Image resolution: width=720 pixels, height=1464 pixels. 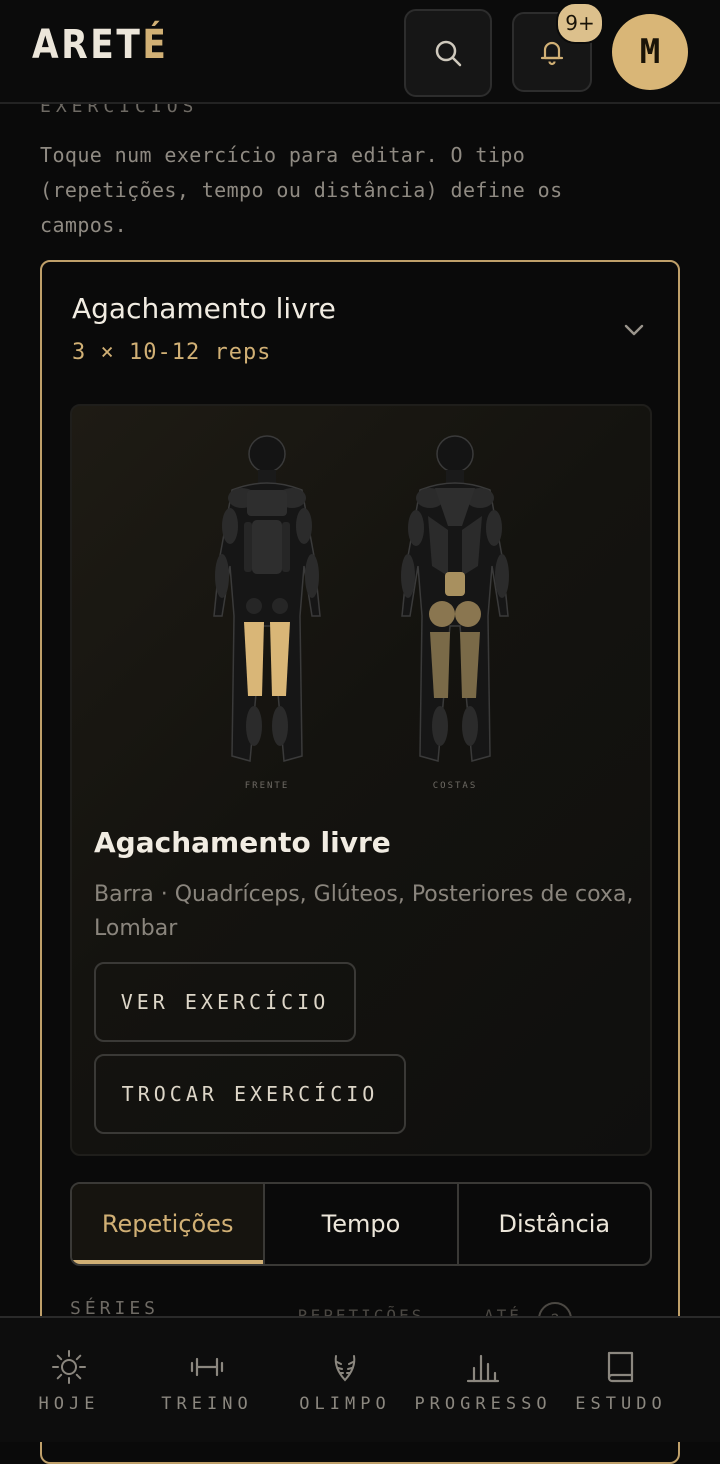 What do you see at coordinates (267, 613) in the screenshot?
I see `front-body-figure: FRENTE` at bounding box center [267, 613].